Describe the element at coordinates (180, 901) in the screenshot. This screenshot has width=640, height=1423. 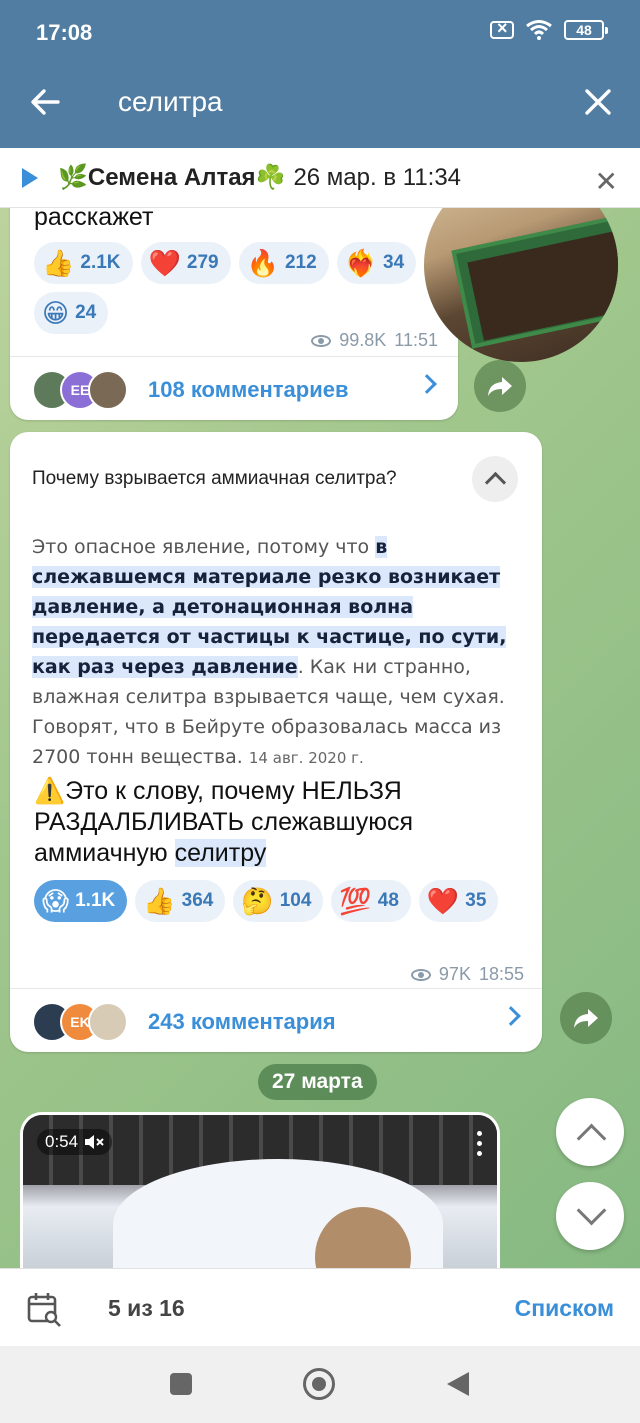
I see `reaction-thumbs-up: 👍 364` at that location.